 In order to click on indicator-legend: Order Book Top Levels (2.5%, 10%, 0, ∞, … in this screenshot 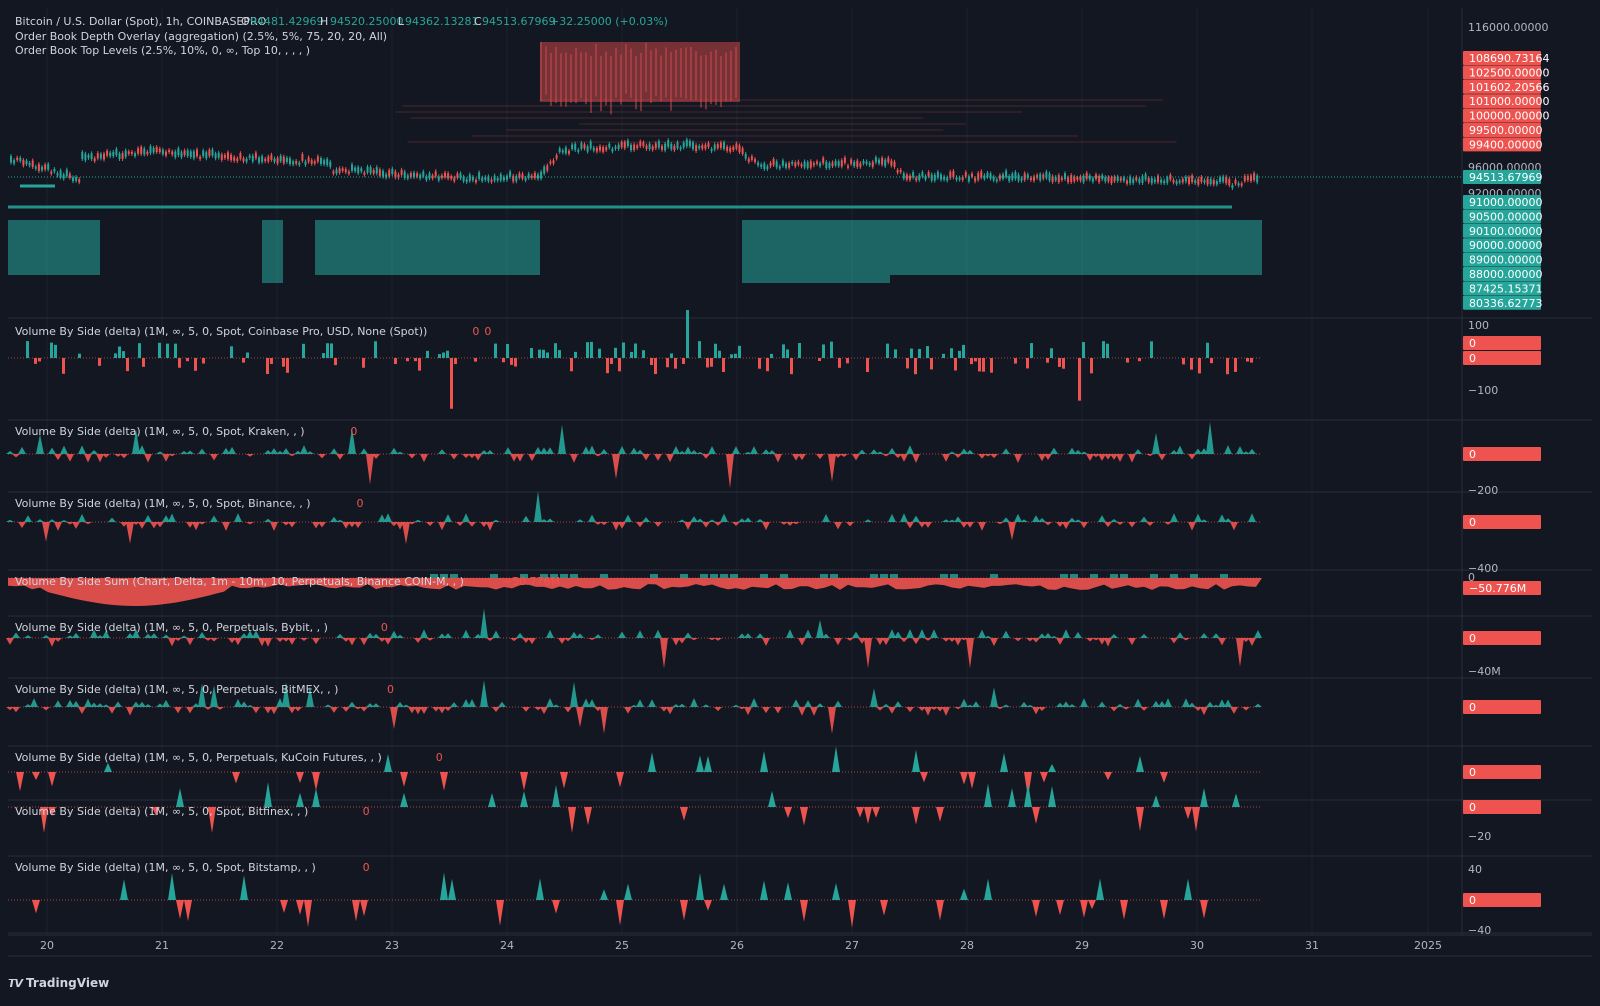, I will do `click(162, 50)`.